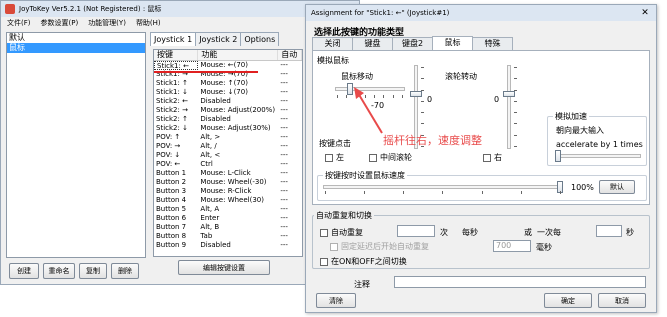 Image resolution: width=667 pixels, height=317 pixels. Describe the element at coordinates (172, 110) in the screenshot. I see `key-cell: Stick2: →` at that location.